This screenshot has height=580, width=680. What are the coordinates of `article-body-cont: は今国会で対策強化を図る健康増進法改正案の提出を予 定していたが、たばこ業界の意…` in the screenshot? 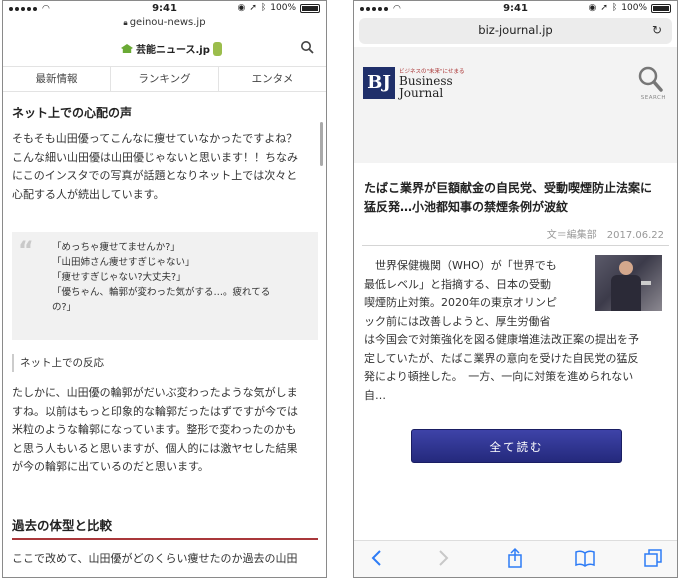 It's located at (501, 367).